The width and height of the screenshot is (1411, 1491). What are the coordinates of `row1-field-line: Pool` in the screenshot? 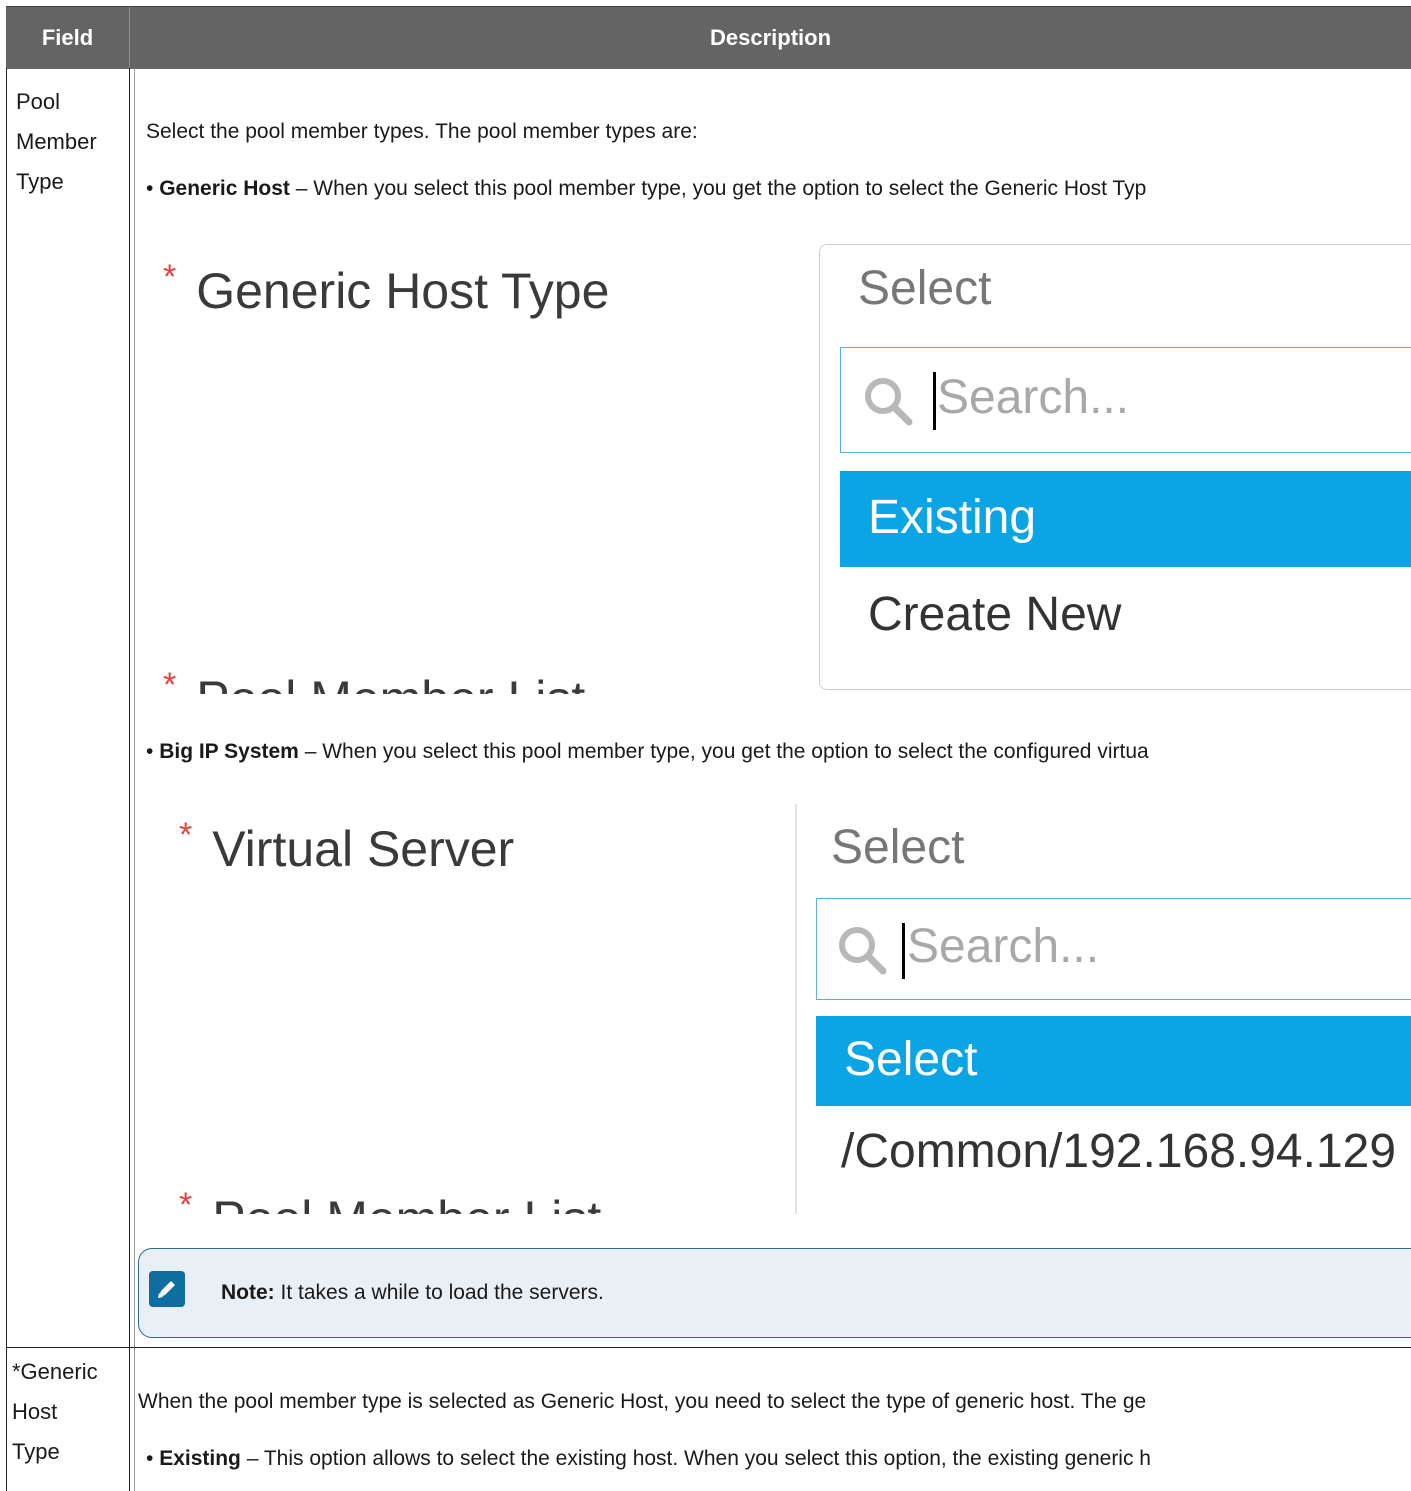 It's located at (38, 101).